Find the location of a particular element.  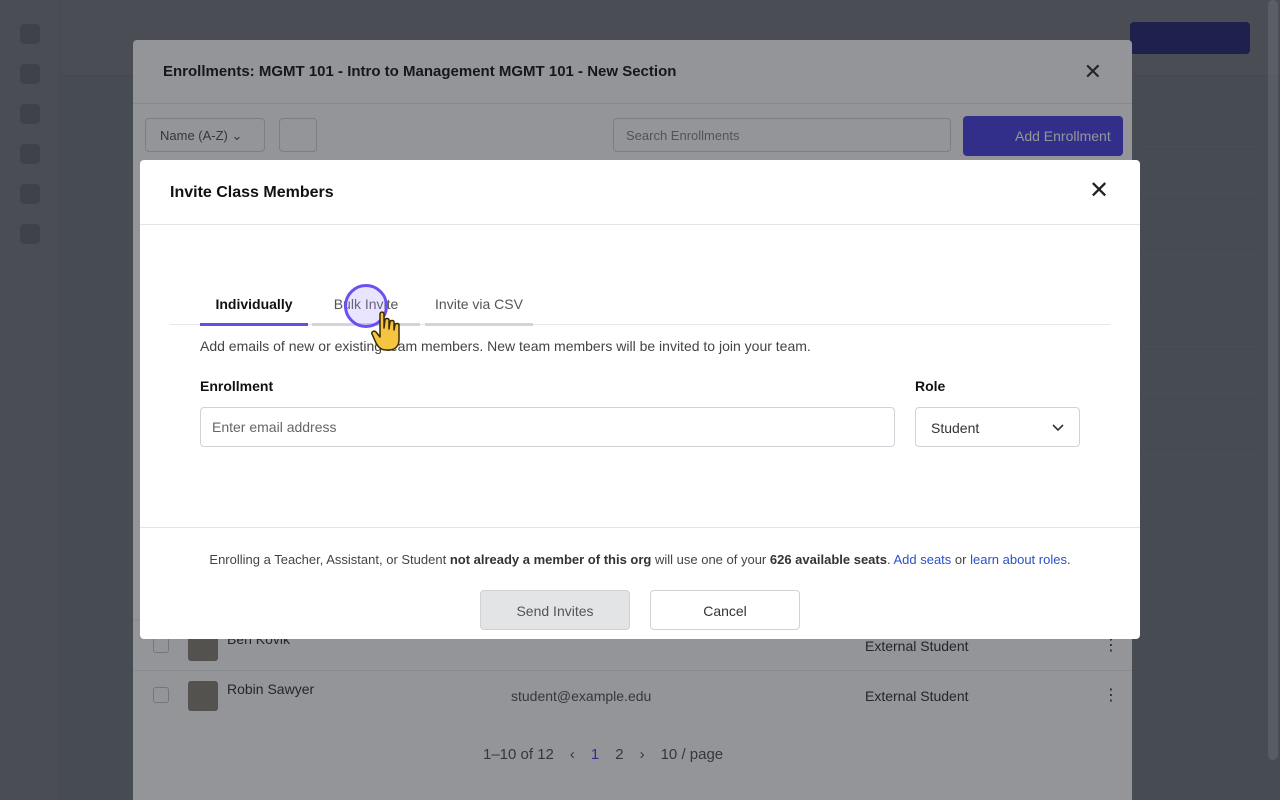

learn-about-roles-link: learn about roles is located at coordinates (1018, 559).